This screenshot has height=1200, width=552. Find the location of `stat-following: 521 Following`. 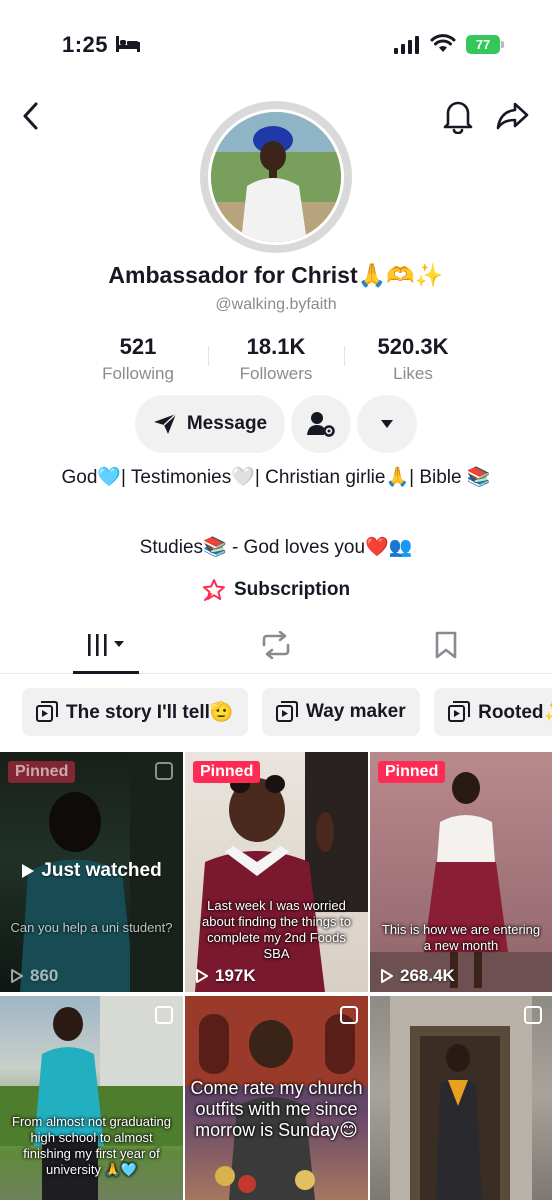

stat-following: 521 Following is located at coordinates (138, 359).